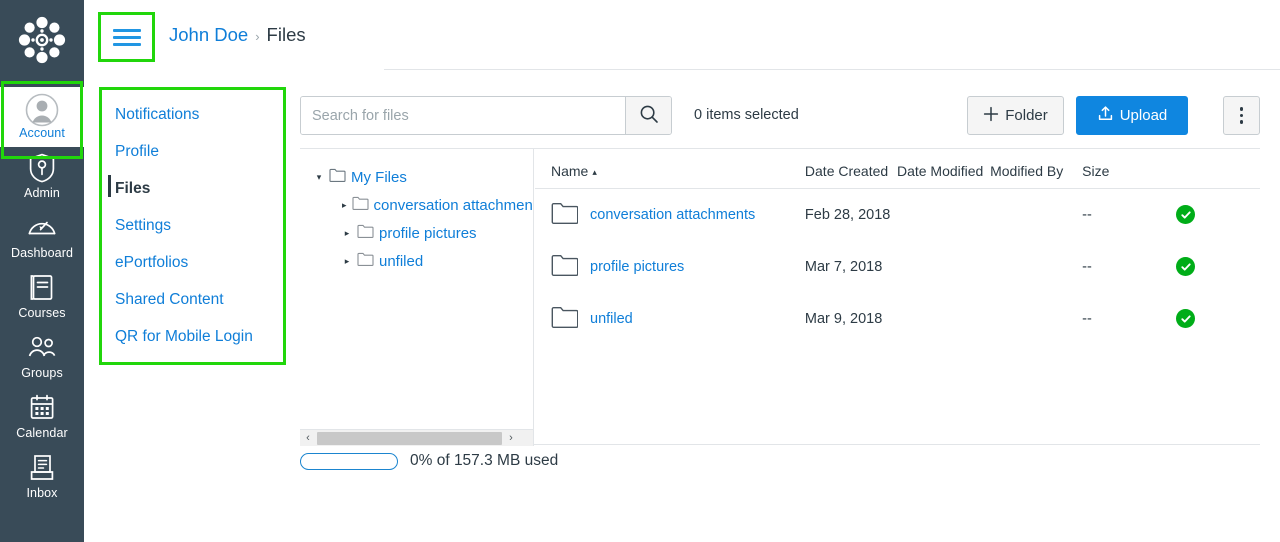  What do you see at coordinates (193, 299) in the screenshot?
I see `section-nav-item-shared-content: Shared Content` at bounding box center [193, 299].